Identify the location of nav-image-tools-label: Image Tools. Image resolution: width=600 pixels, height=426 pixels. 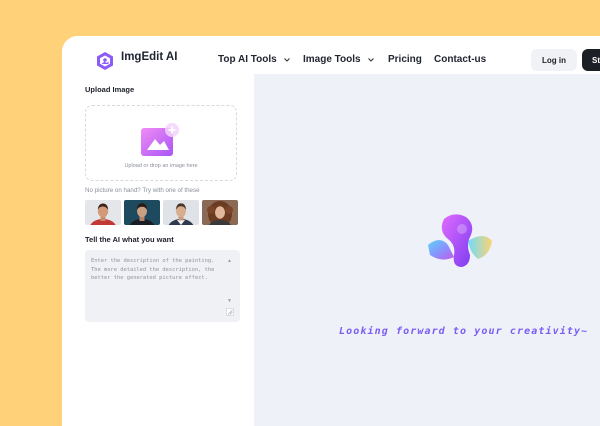
(332, 59).